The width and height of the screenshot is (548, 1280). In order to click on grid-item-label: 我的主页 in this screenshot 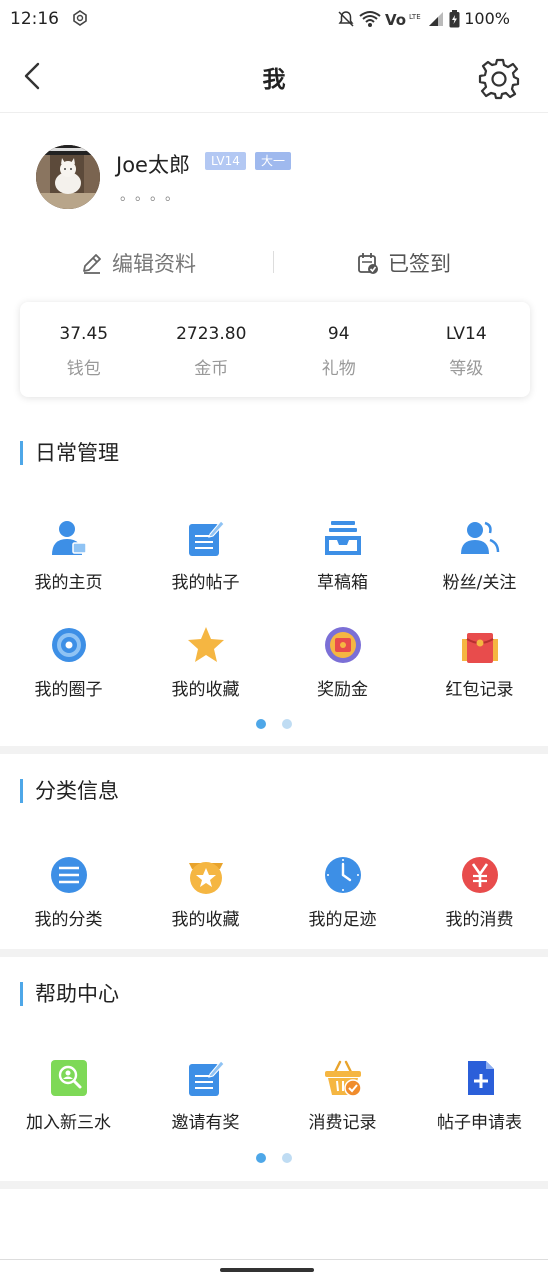, I will do `click(68, 583)`.